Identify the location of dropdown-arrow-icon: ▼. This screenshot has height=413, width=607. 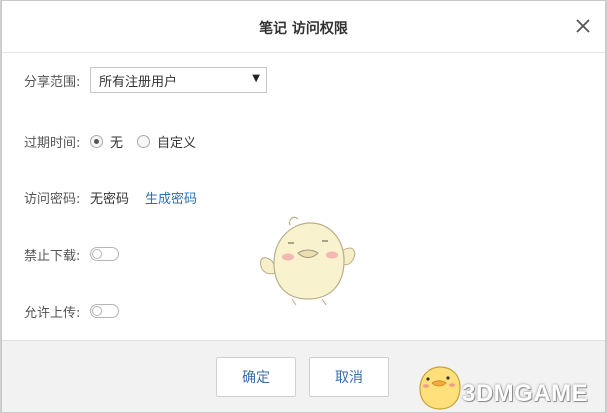
(256, 78).